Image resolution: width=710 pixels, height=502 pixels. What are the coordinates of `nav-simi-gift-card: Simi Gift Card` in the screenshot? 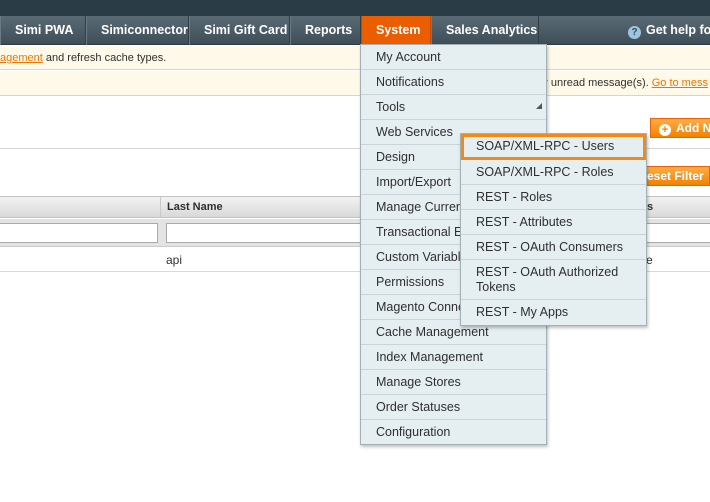 It's located at (239, 30).